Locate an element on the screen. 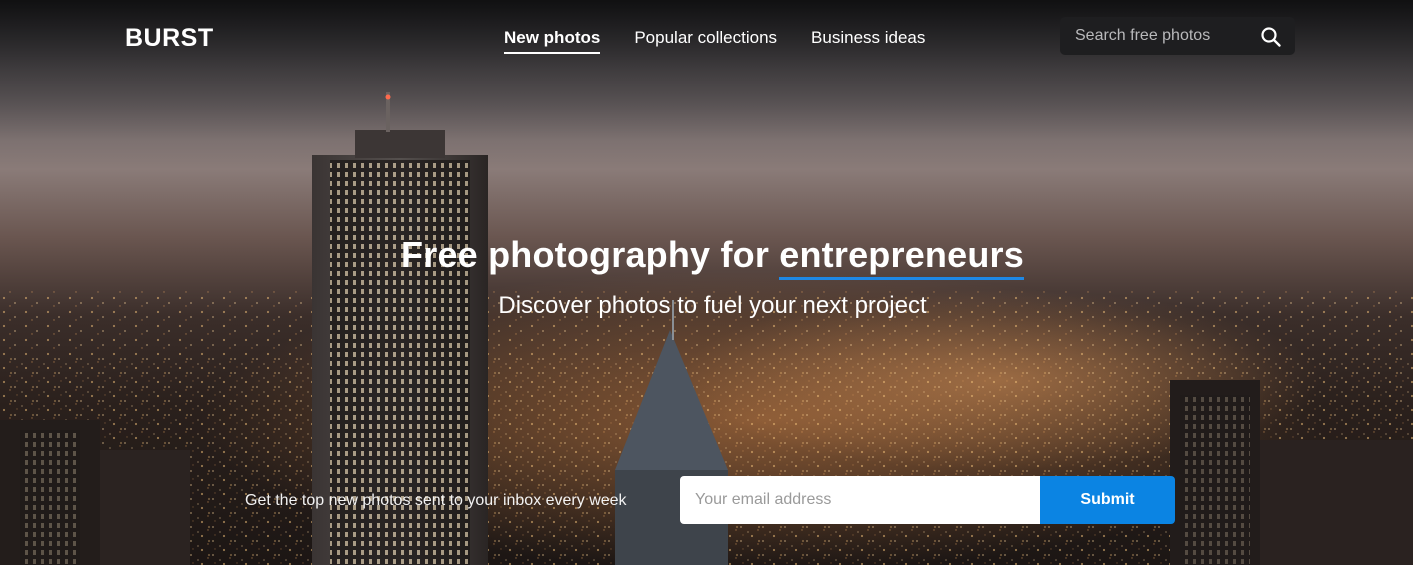  nav-new-photos: New photos is located at coordinates (552, 41).